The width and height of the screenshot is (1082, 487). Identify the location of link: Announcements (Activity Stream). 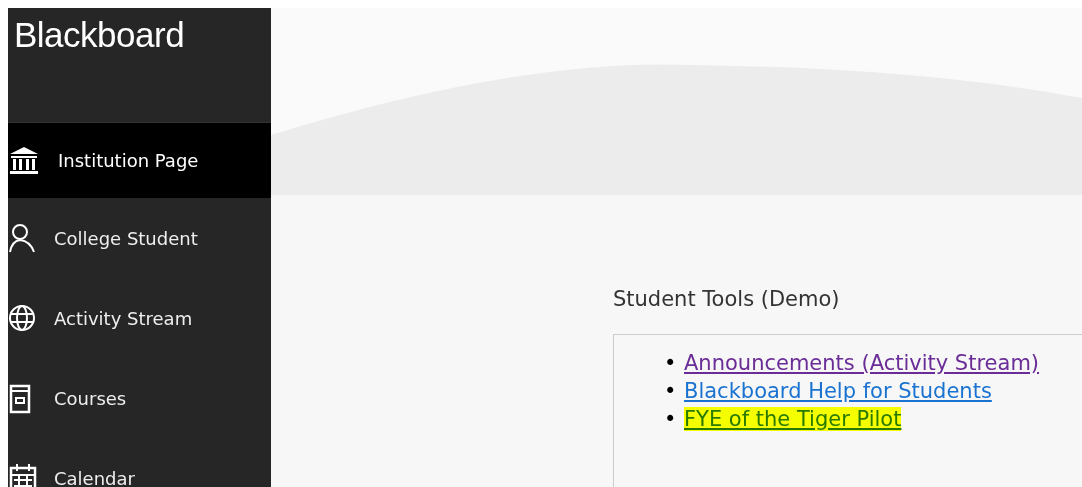
(862, 362).